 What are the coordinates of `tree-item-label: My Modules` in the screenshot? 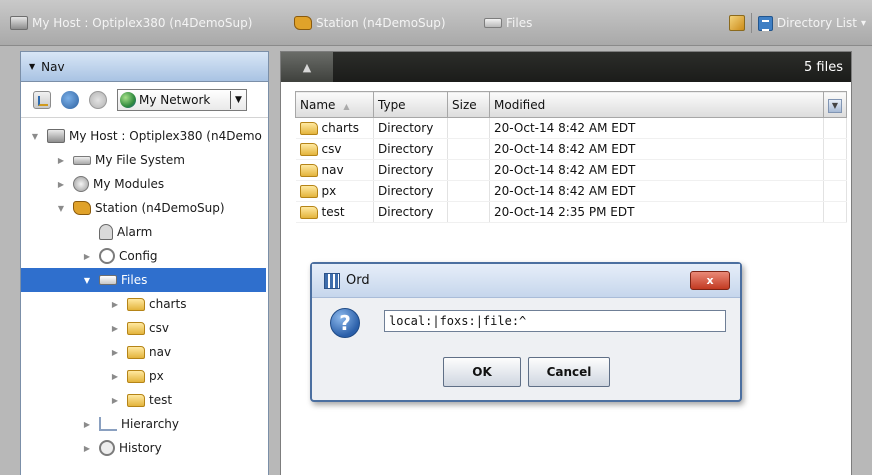 It's located at (129, 184).